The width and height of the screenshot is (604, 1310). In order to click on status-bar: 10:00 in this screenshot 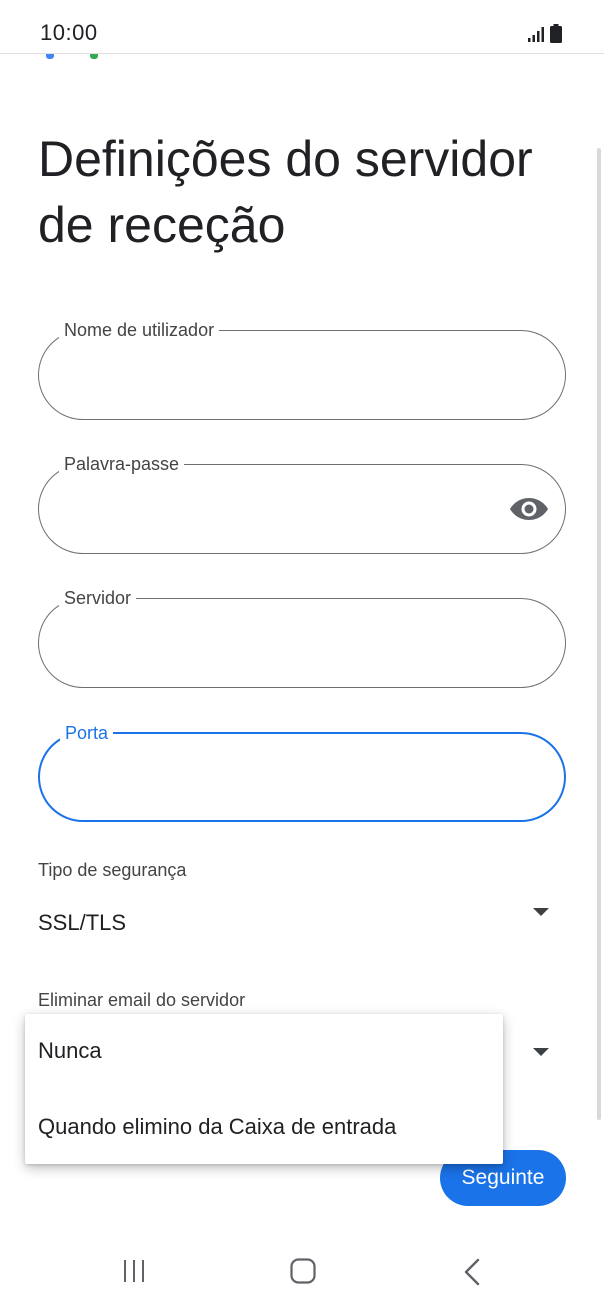, I will do `click(302, 27)`.